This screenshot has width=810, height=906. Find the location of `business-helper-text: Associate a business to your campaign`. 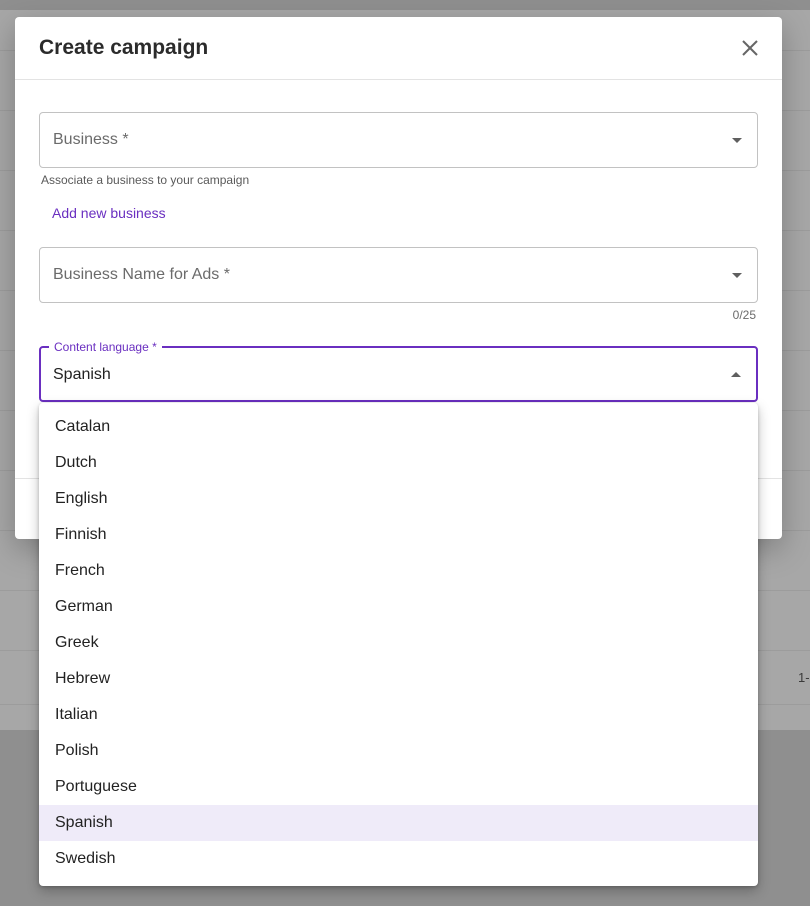

business-helper-text: Associate a business to your campaign is located at coordinates (145, 180).